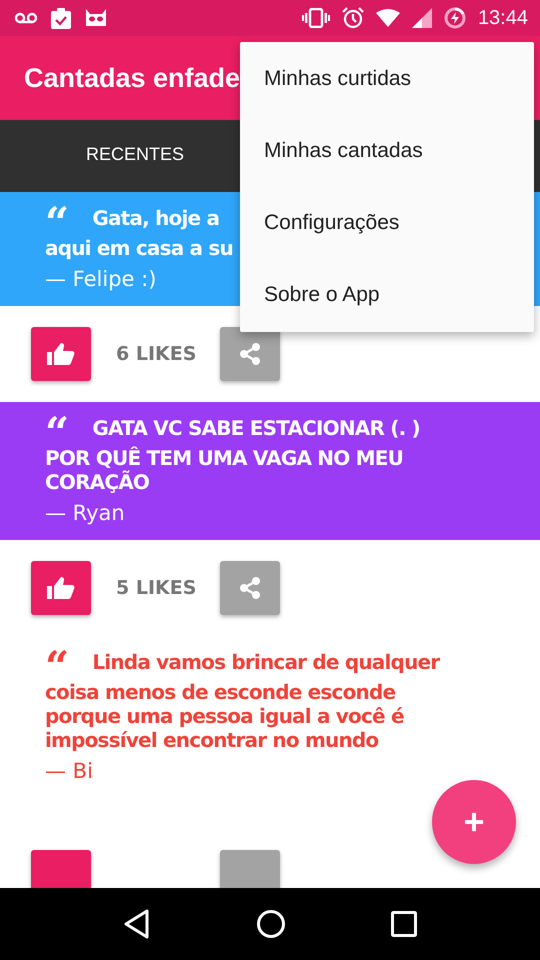 The image size is (540, 960). Describe the element at coordinates (256, 428) in the screenshot. I see `quote-text: GATA VC SABE ESTACIONAR (. )` at that location.